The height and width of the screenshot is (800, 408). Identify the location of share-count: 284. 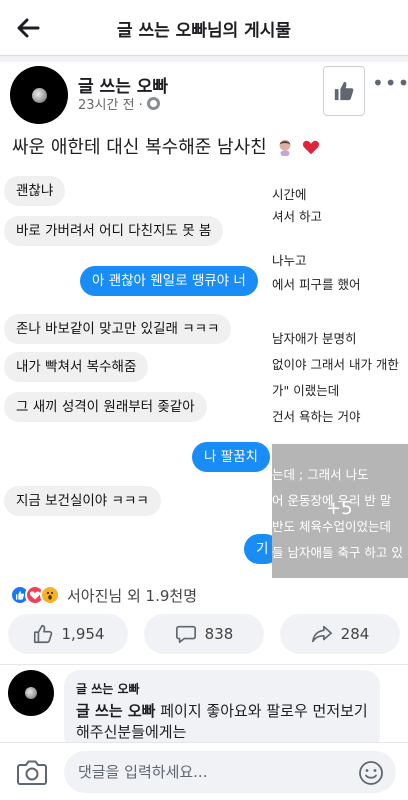
(355, 634).